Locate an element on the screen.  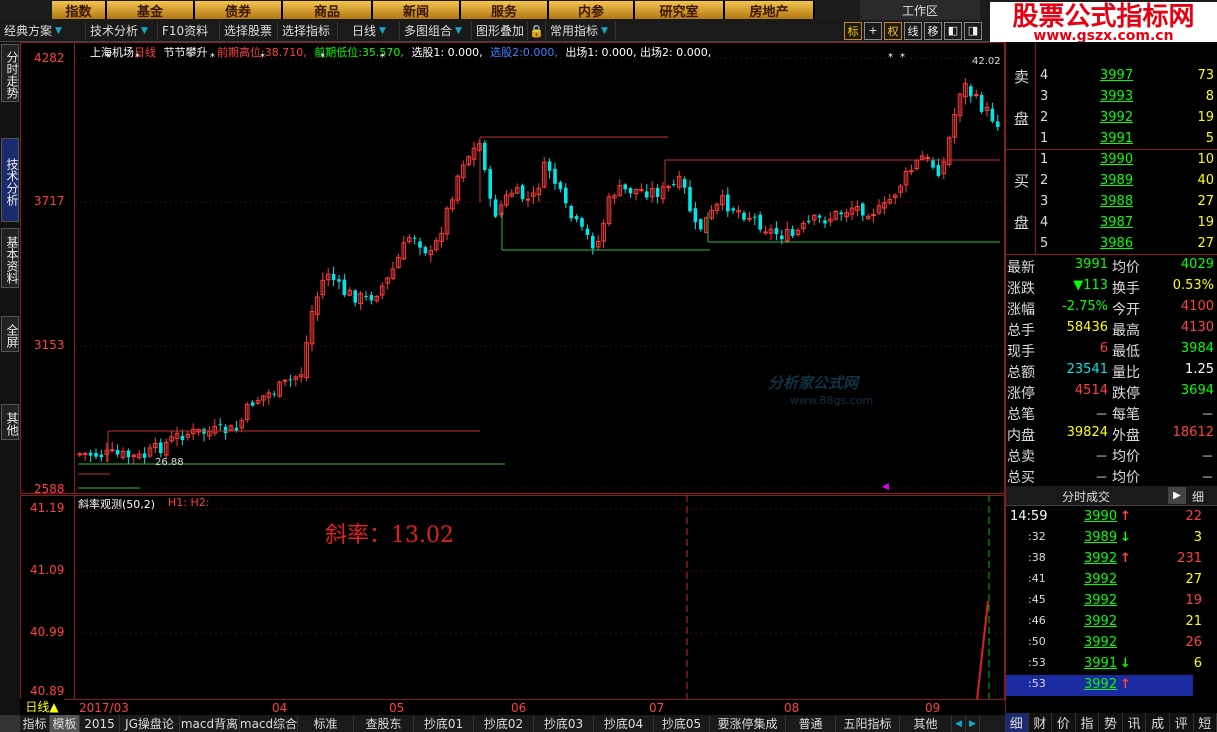
common-indicators-dropdown: 常用指标 ▼ is located at coordinates (581, 30).